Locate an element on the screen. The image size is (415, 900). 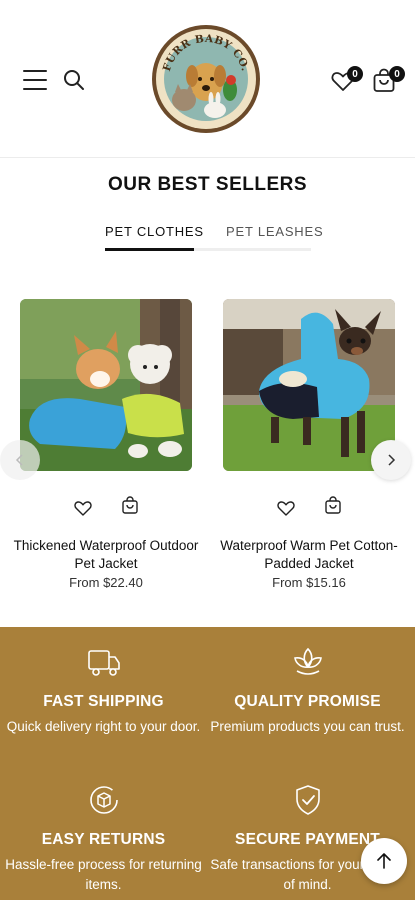
hamburger-menu-icon is located at coordinates (35, 80).